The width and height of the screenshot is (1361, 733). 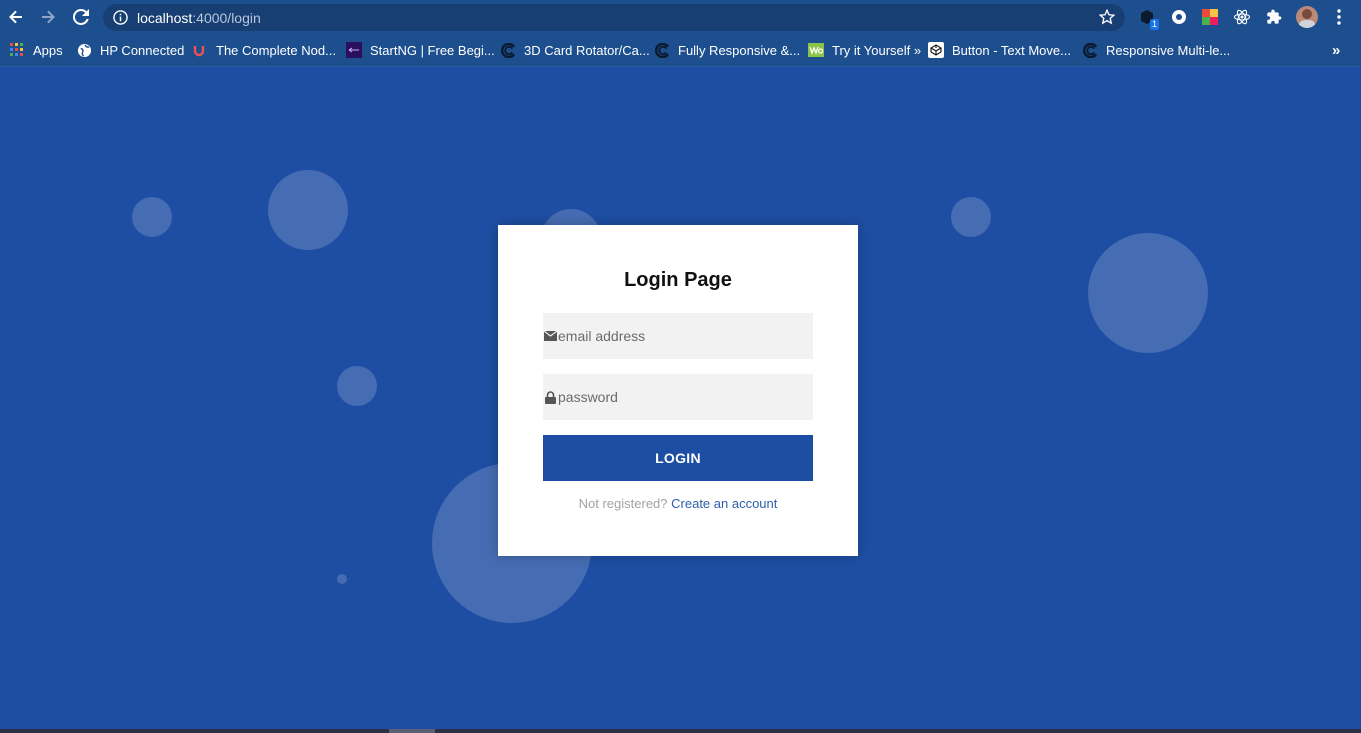 What do you see at coordinates (550, 336) in the screenshot?
I see `envelope-icon` at bounding box center [550, 336].